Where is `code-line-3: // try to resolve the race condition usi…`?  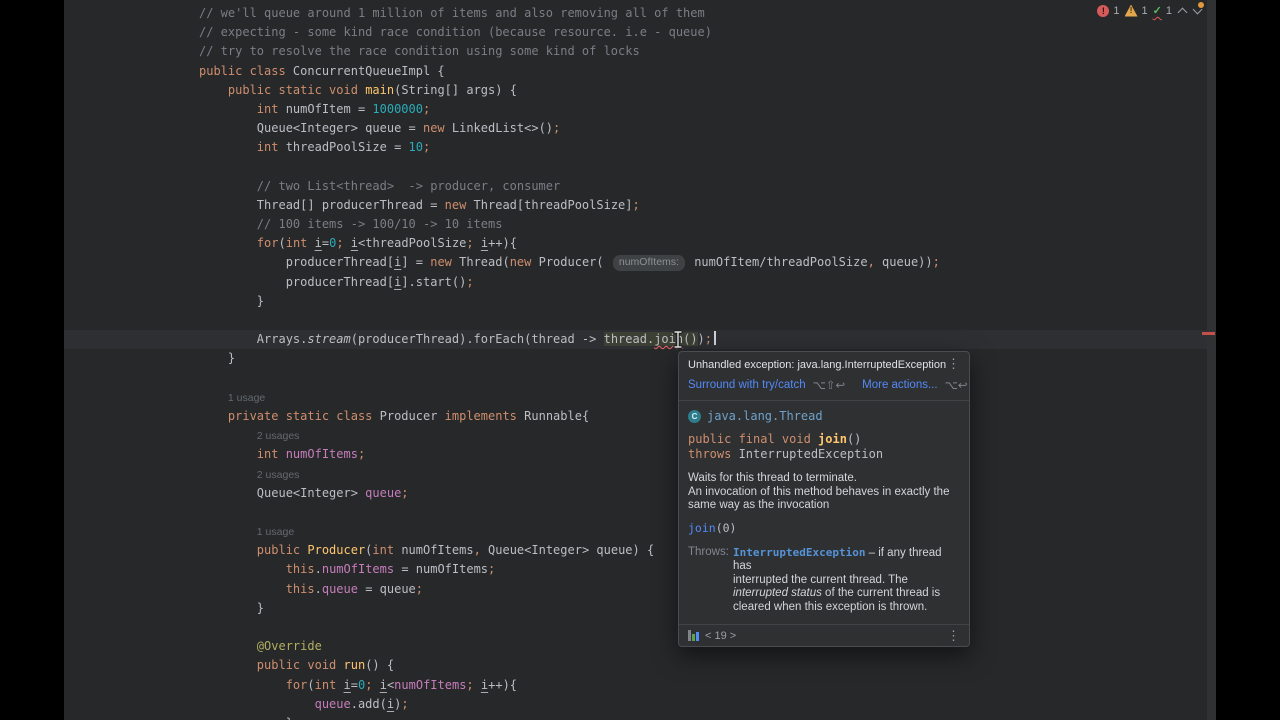
code-line-3: // try to resolve the race condition usi… is located at coordinates (569, 51).